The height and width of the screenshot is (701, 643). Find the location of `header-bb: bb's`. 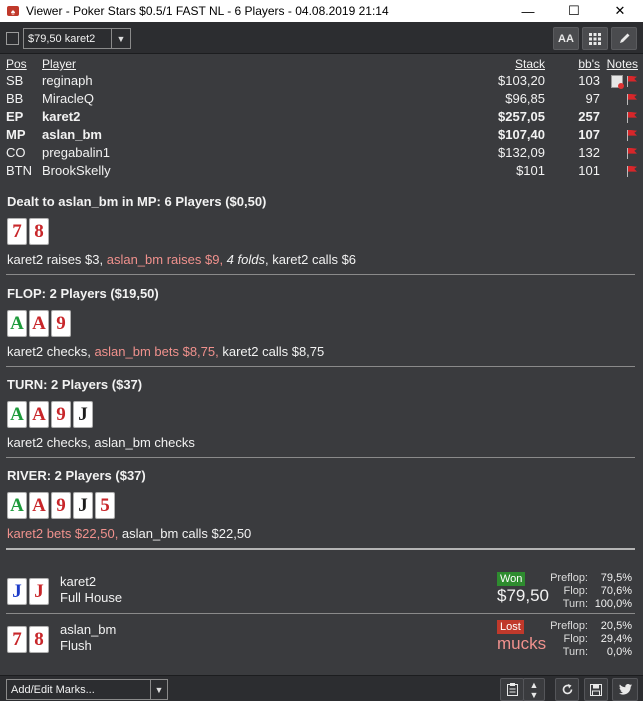

header-bb: bb's is located at coordinates (572, 64).